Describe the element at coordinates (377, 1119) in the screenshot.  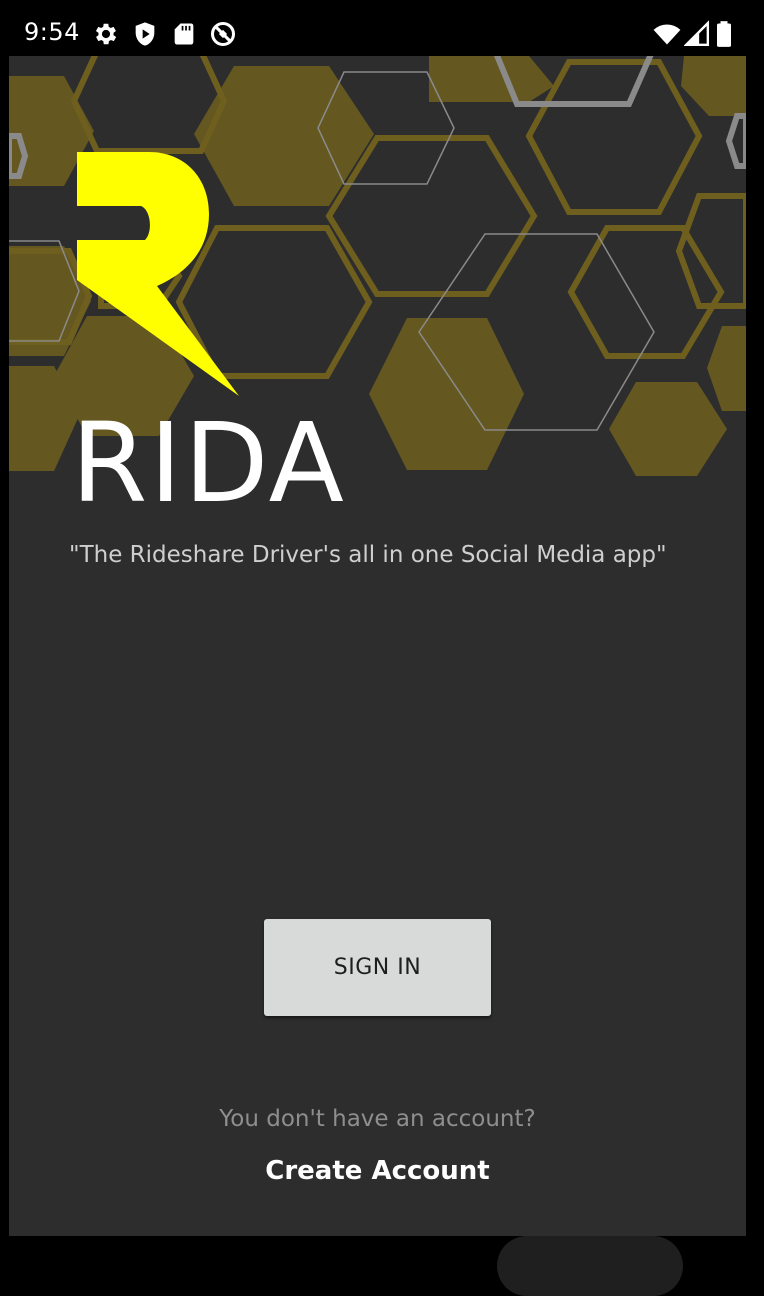
I see `no-account-text: You don't have an account?` at that location.